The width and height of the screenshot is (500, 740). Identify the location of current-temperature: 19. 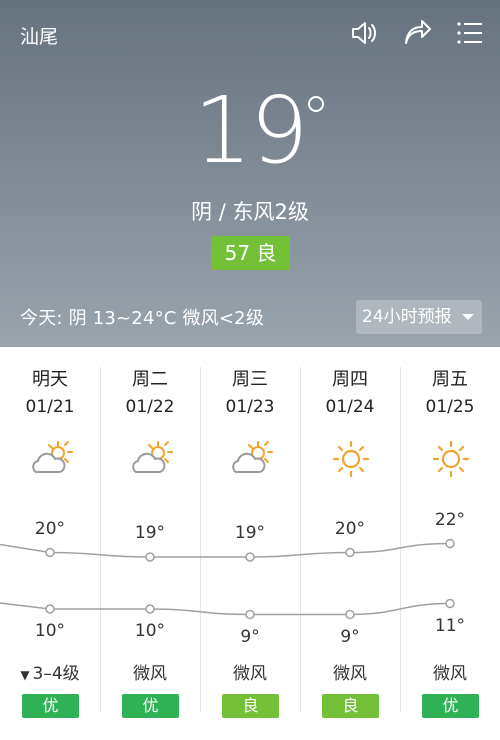
(250, 131).